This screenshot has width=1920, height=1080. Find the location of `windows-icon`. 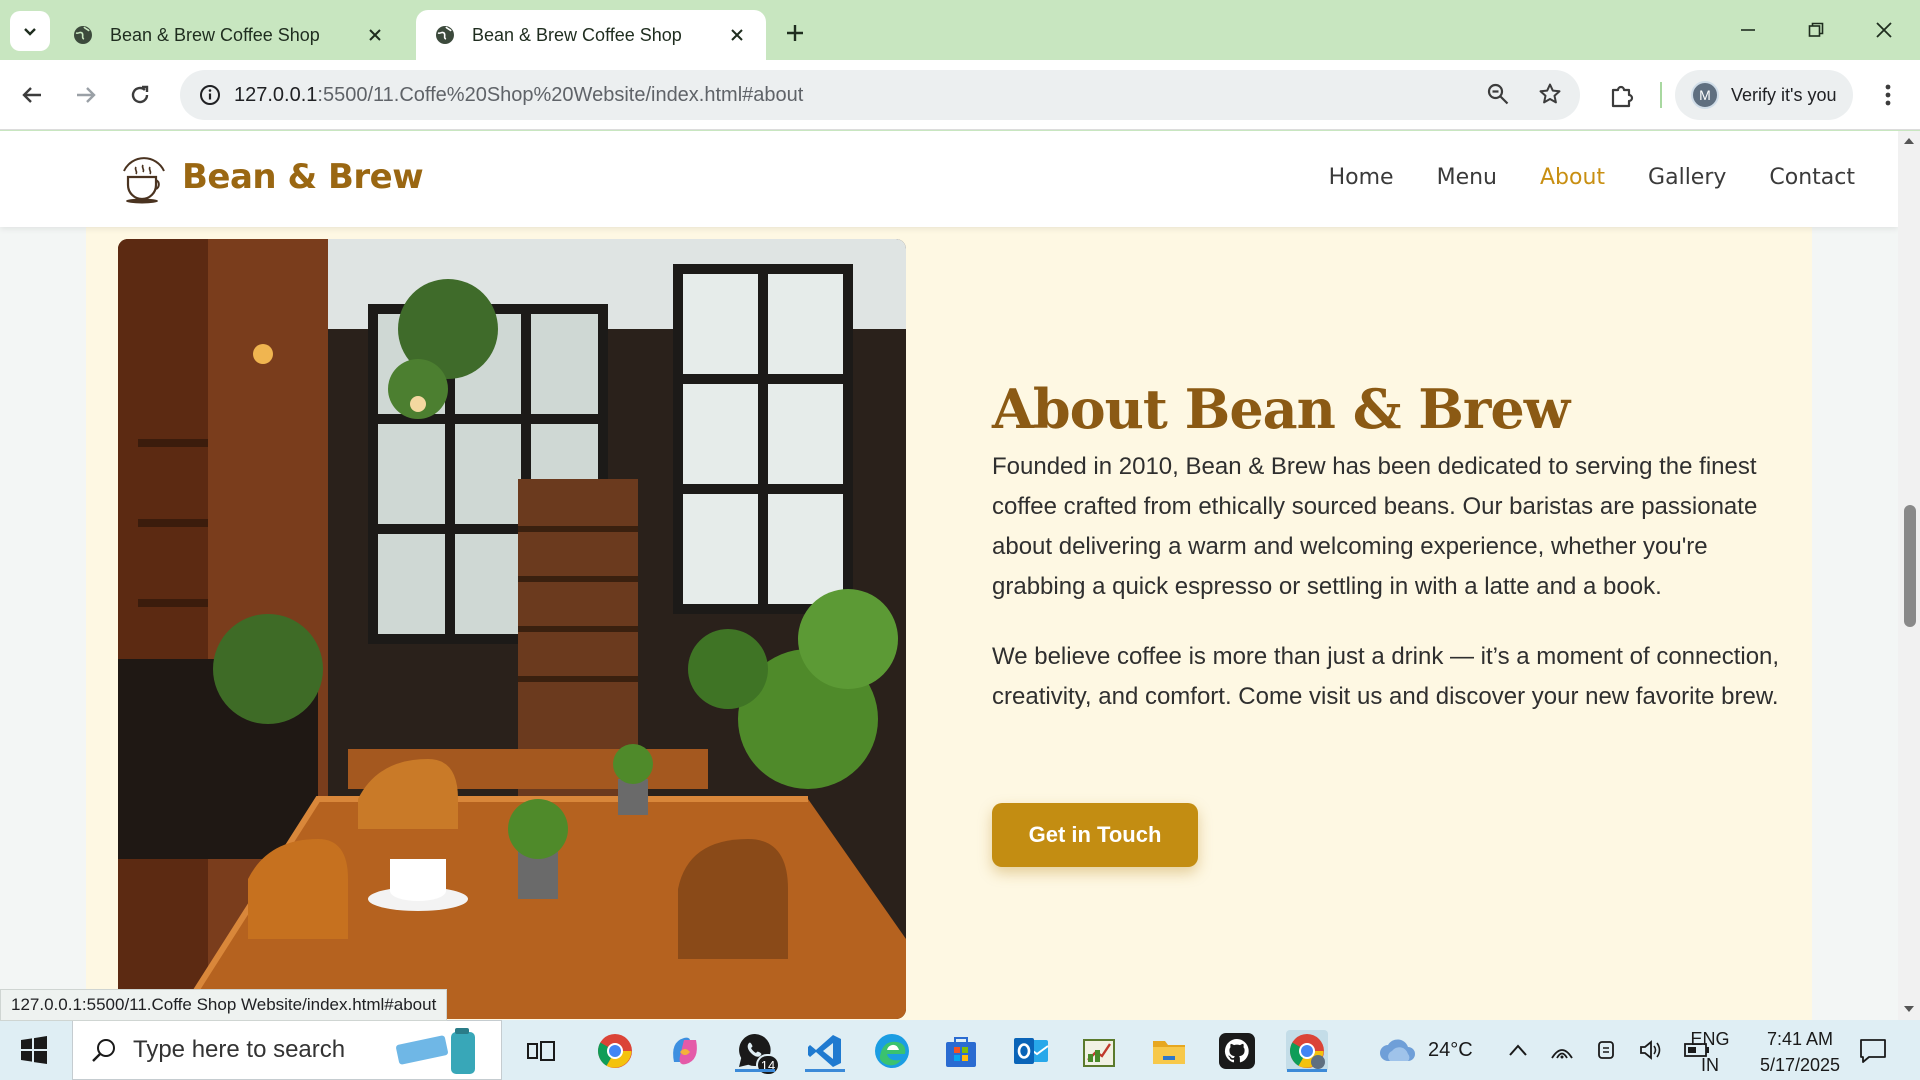

windows-icon is located at coordinates (34, 1050).